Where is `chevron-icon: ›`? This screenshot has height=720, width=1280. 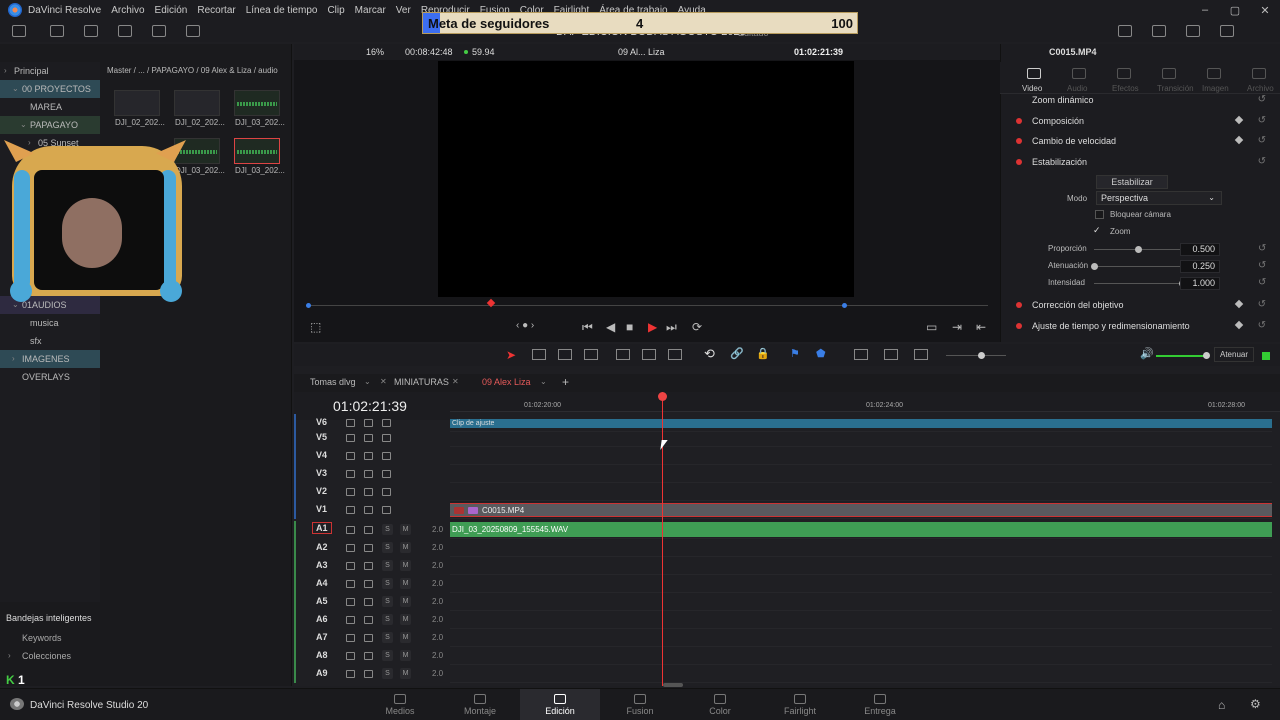 chevron-icon: › is located at coordinates (5, 71).